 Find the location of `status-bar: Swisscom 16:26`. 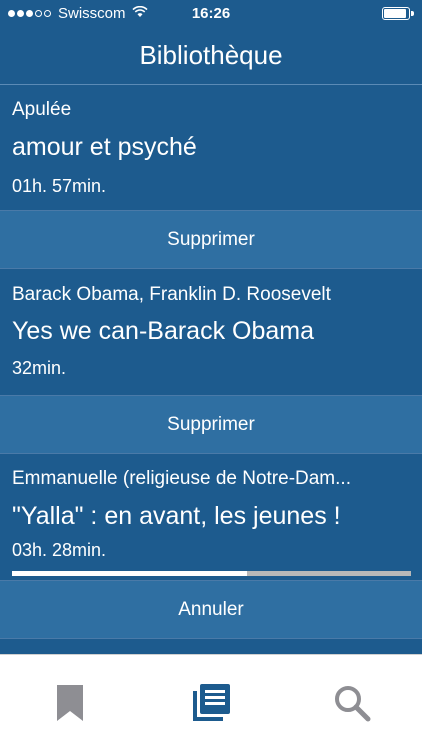

status-bar: Swisscom 16:26 is located at coordinates (211, 14).